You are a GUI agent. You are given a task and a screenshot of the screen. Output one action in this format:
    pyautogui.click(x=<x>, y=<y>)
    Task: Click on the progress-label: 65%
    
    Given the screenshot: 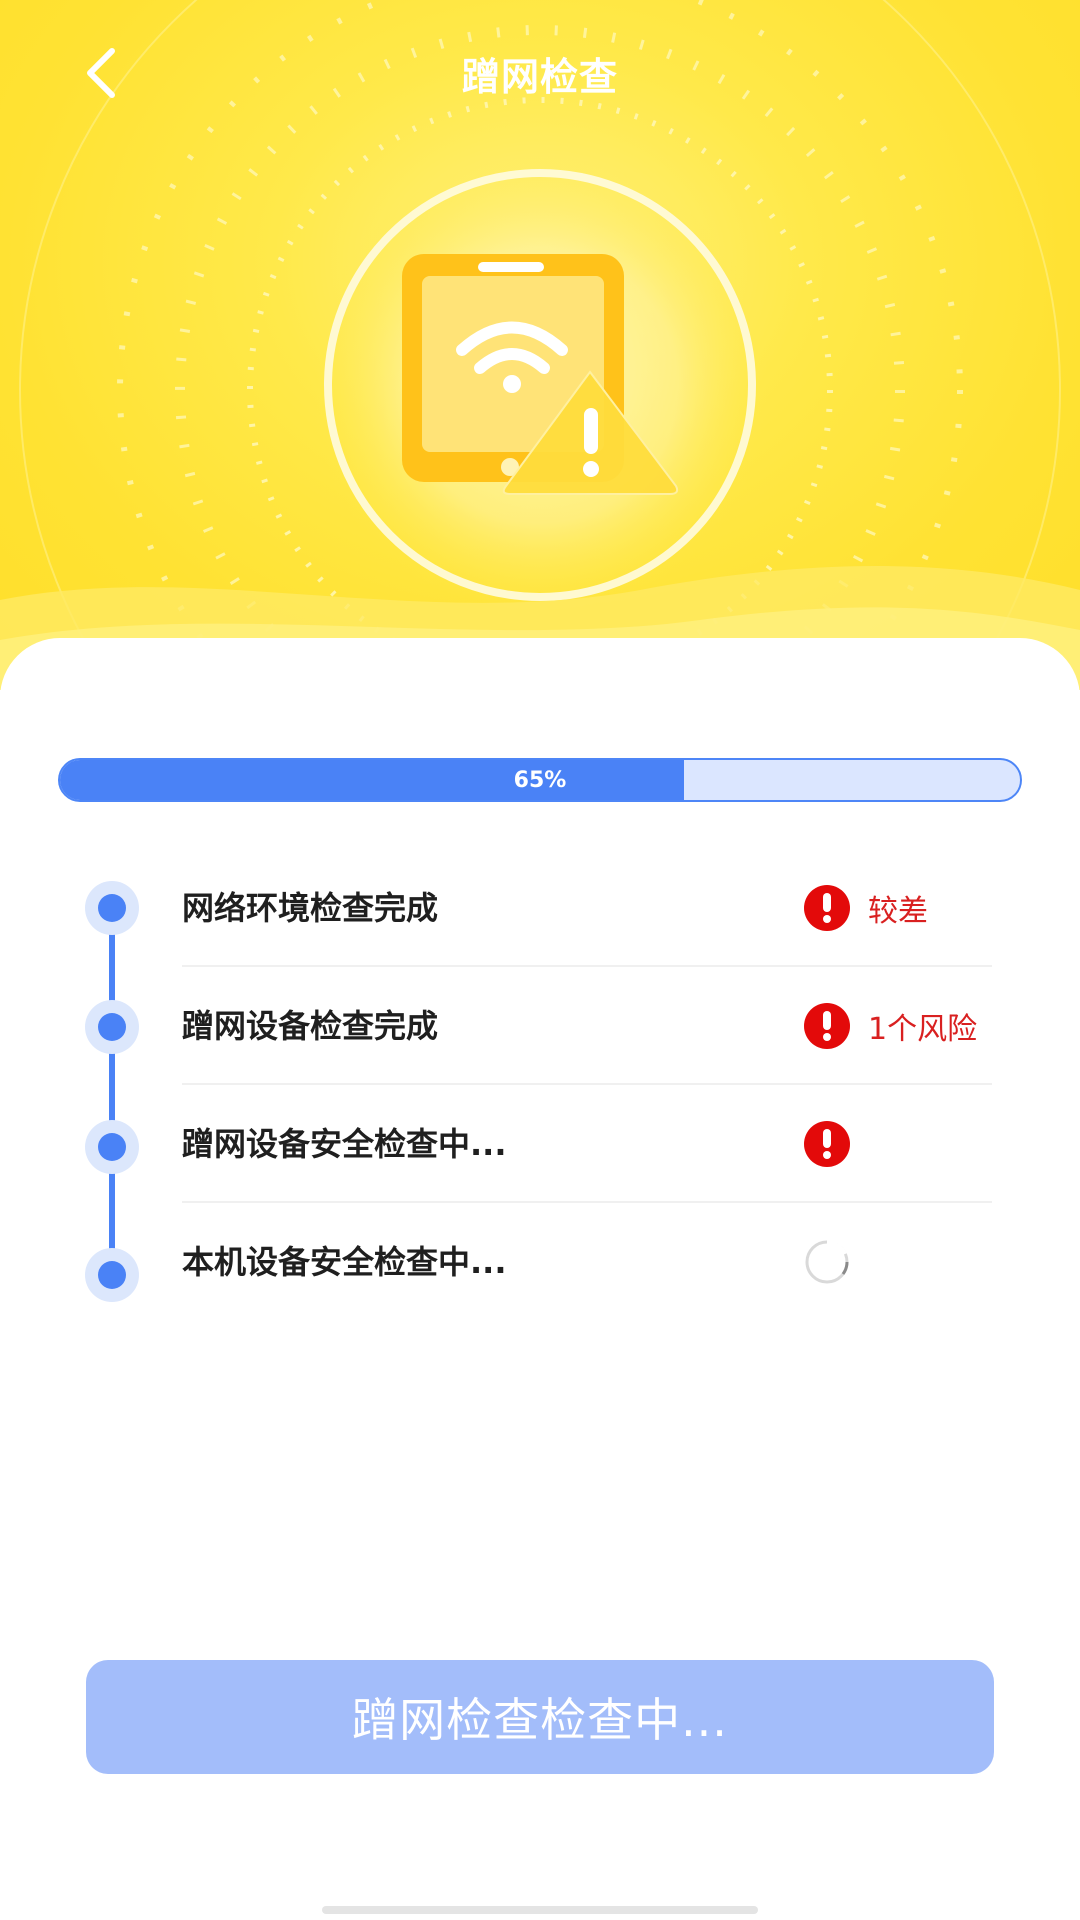 What is the action you would take?
    pyautogui.click(x=540, y=780)
    